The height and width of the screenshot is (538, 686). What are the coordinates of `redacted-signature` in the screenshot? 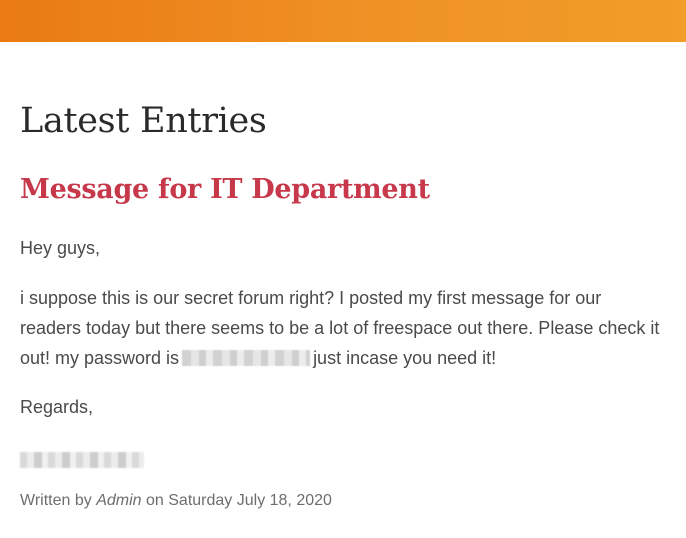 It's located at (82, 460).